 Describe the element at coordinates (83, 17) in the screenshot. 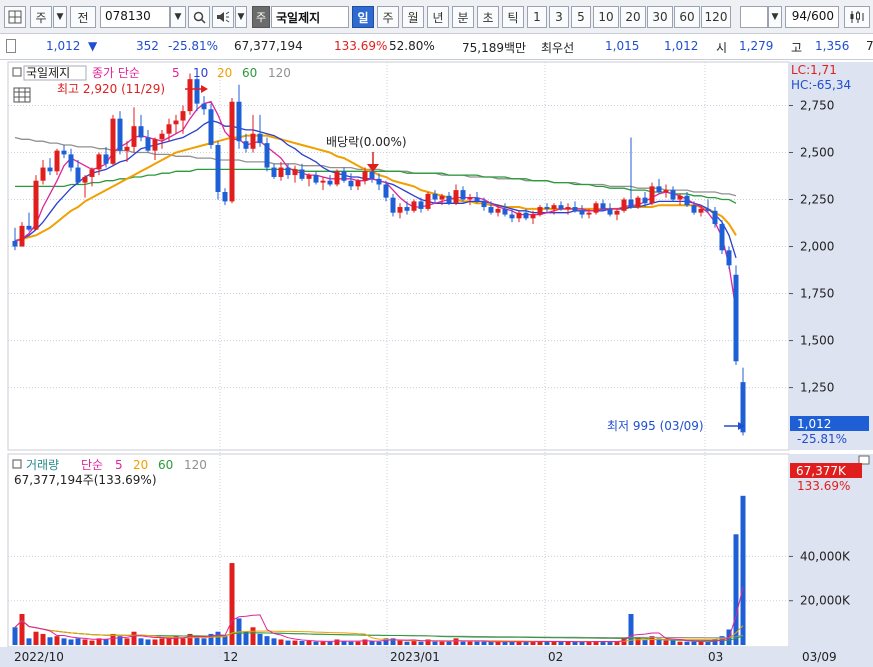

I see `code-prefix-button: 전` at that location.